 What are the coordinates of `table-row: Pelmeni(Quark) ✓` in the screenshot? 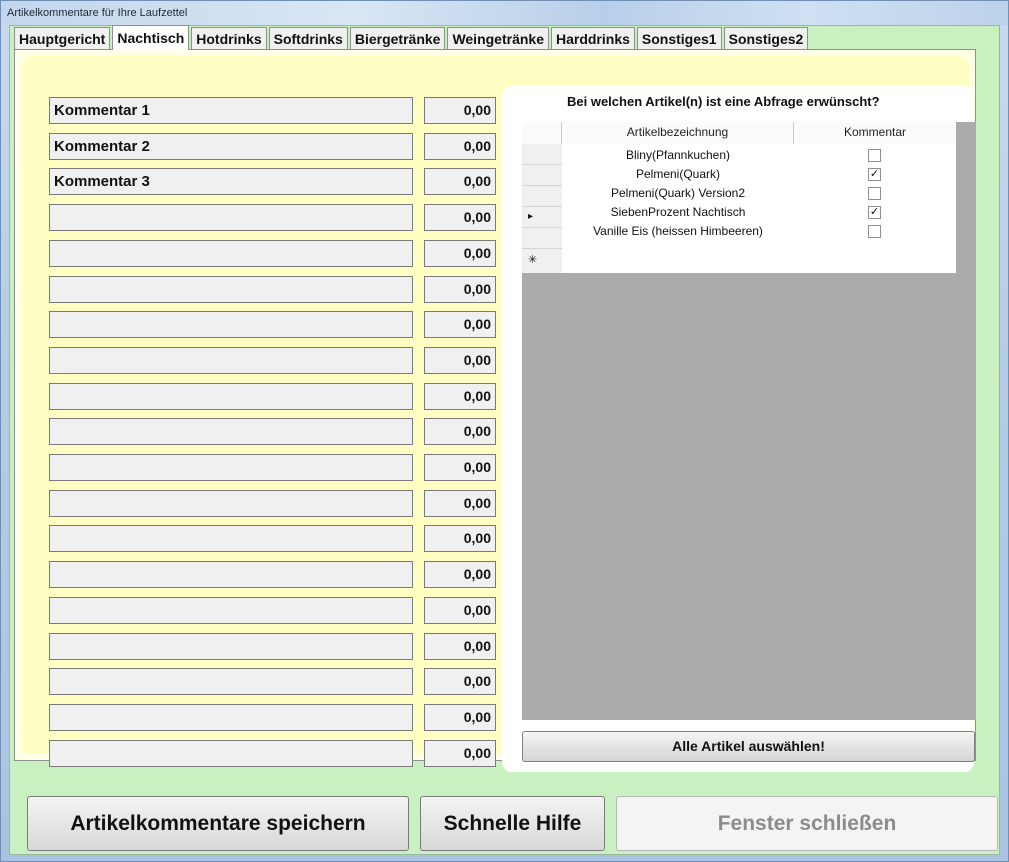 It's located at (759, 174).